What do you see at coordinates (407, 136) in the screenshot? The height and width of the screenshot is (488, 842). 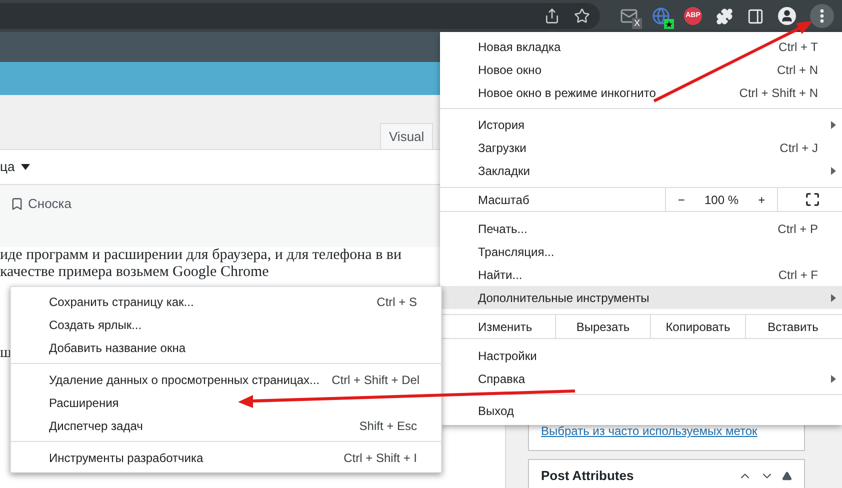 I see `visual-tab: Visual` at bounding box center [407, 136].